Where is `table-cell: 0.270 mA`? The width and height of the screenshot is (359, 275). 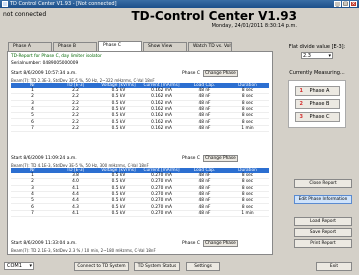
table-cell: 0.270 mA is located at coordinates (161, 214).